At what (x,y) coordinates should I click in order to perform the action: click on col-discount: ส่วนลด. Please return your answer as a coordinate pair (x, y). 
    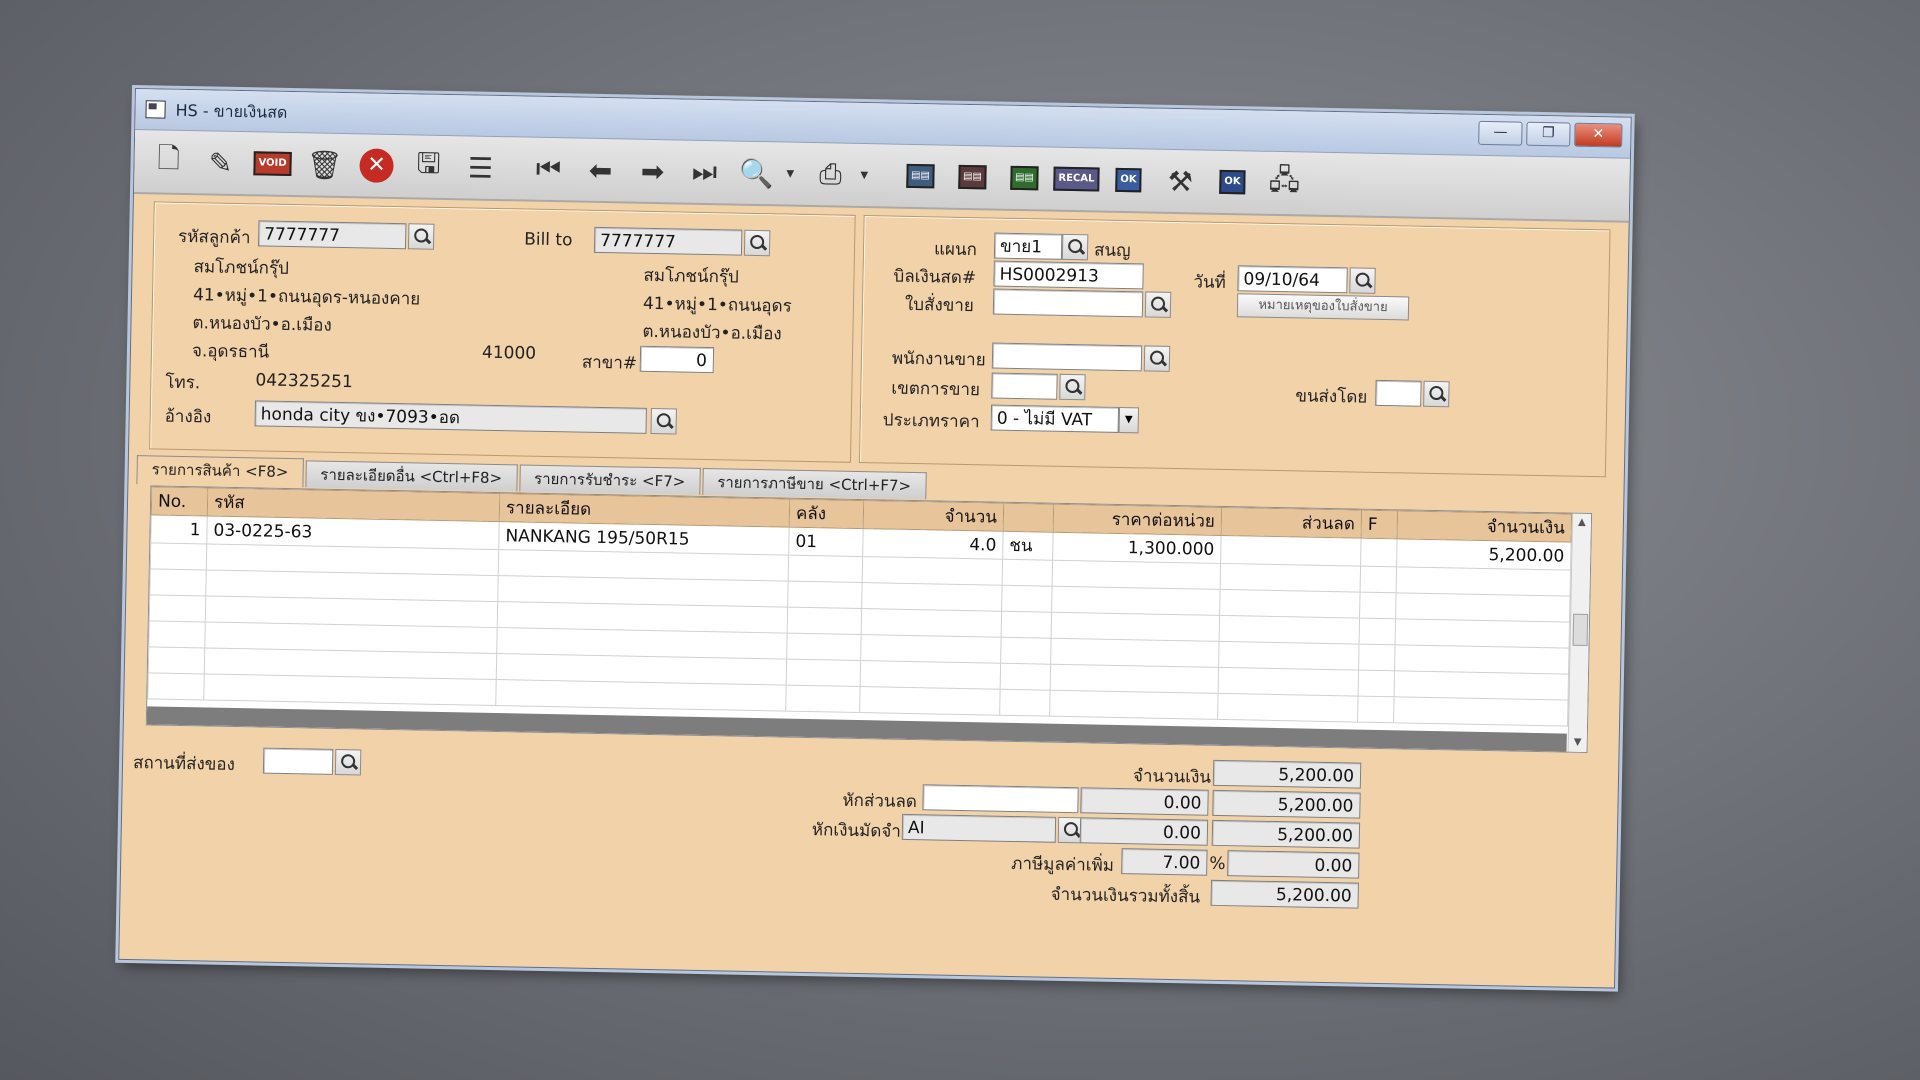
    Looking at the image, I should click on (1291, 523).